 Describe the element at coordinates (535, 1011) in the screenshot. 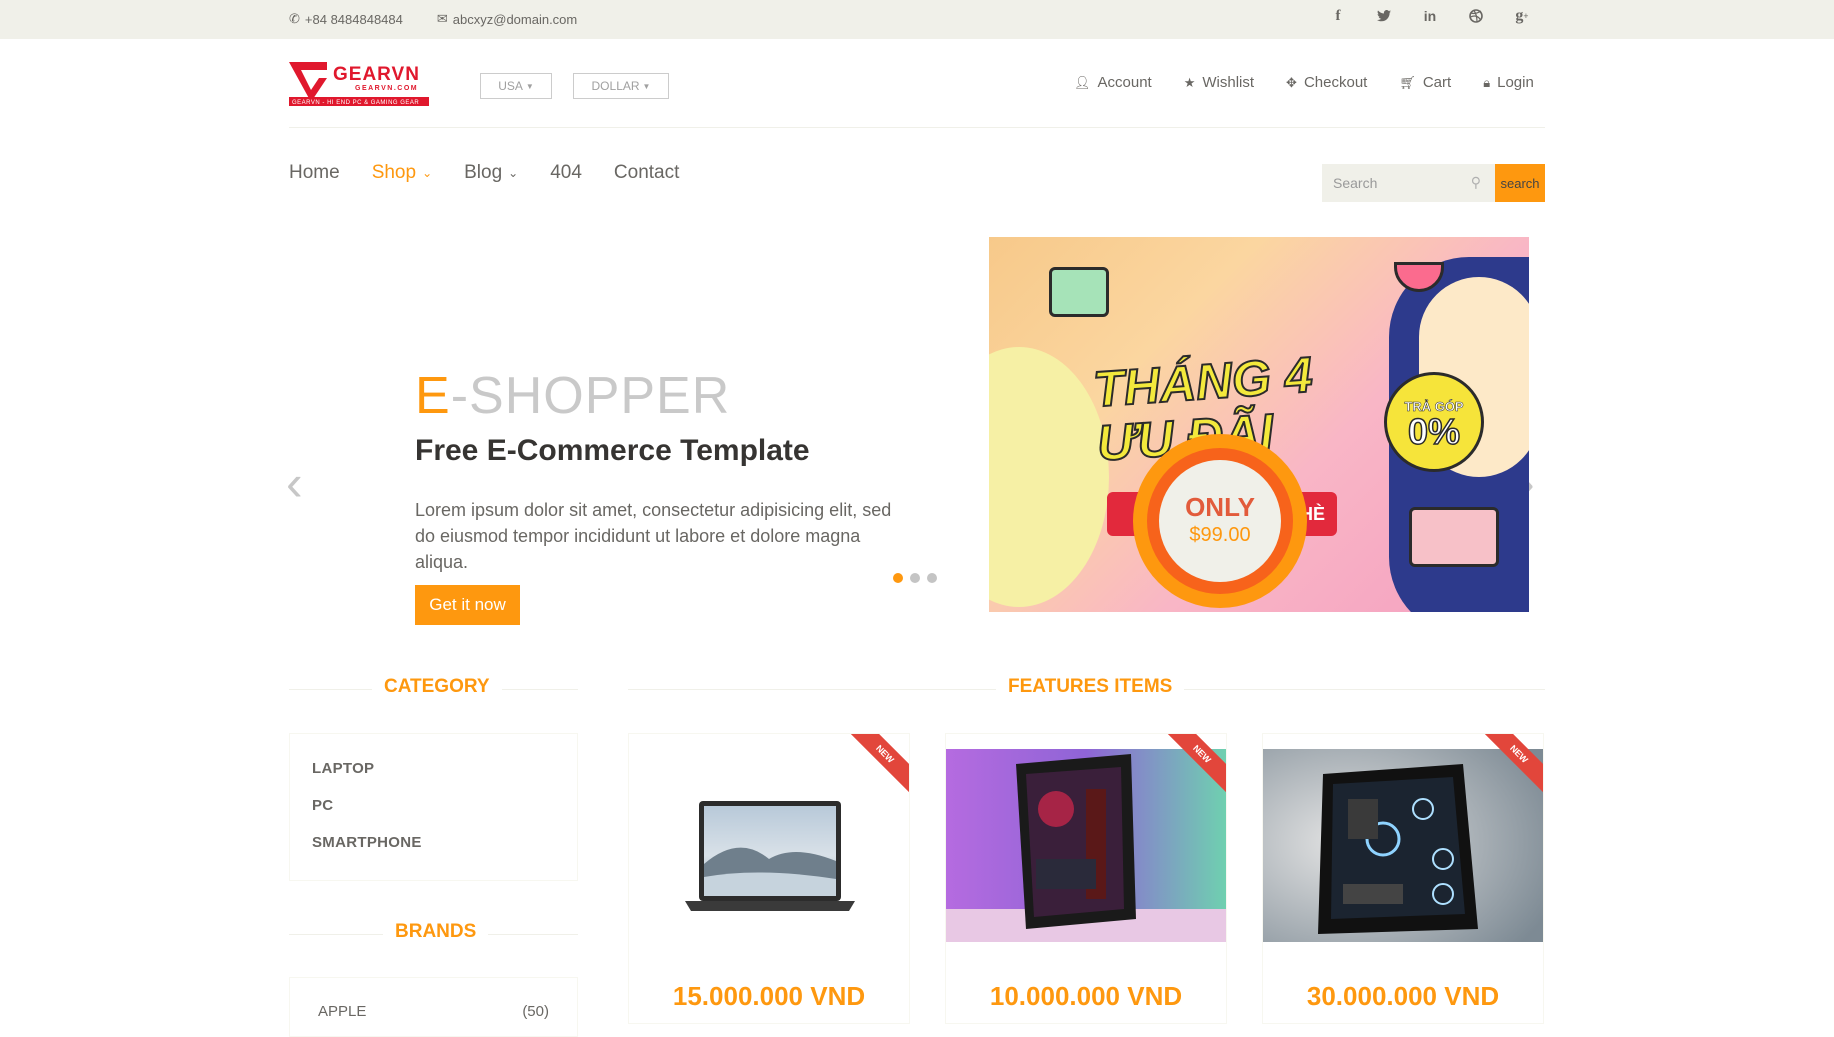

I see `brand-count: (50)` at that location.